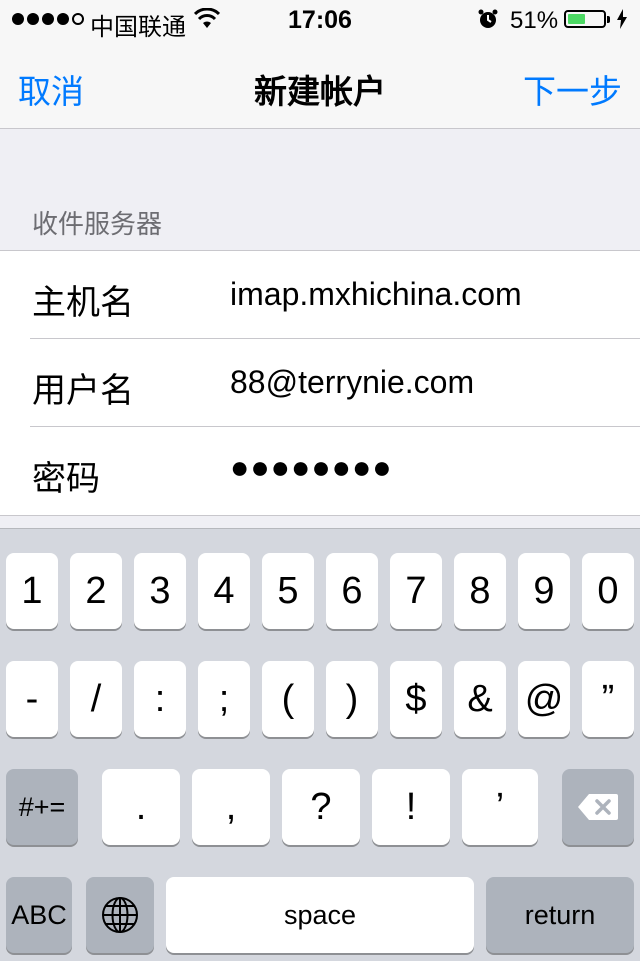 The height and width of the screenshot is (961, 640). What do you see at coordinates (500, 807) in the screenshot?
I see `key-apostrophe: ’` at bounding box center [500, 807].